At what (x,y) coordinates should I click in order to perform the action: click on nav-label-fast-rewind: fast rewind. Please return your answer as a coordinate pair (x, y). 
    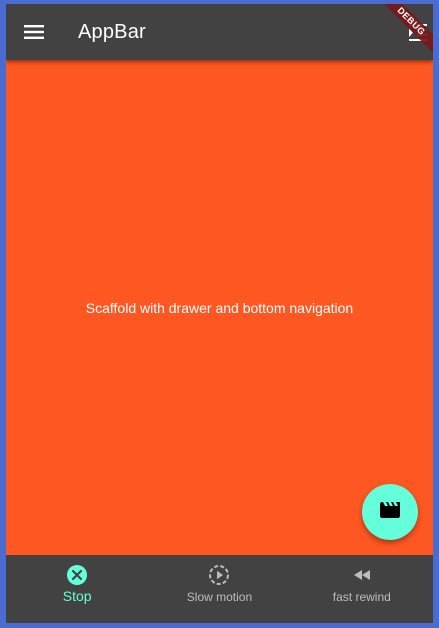
    Looking at the image, I should click on (361, 597).